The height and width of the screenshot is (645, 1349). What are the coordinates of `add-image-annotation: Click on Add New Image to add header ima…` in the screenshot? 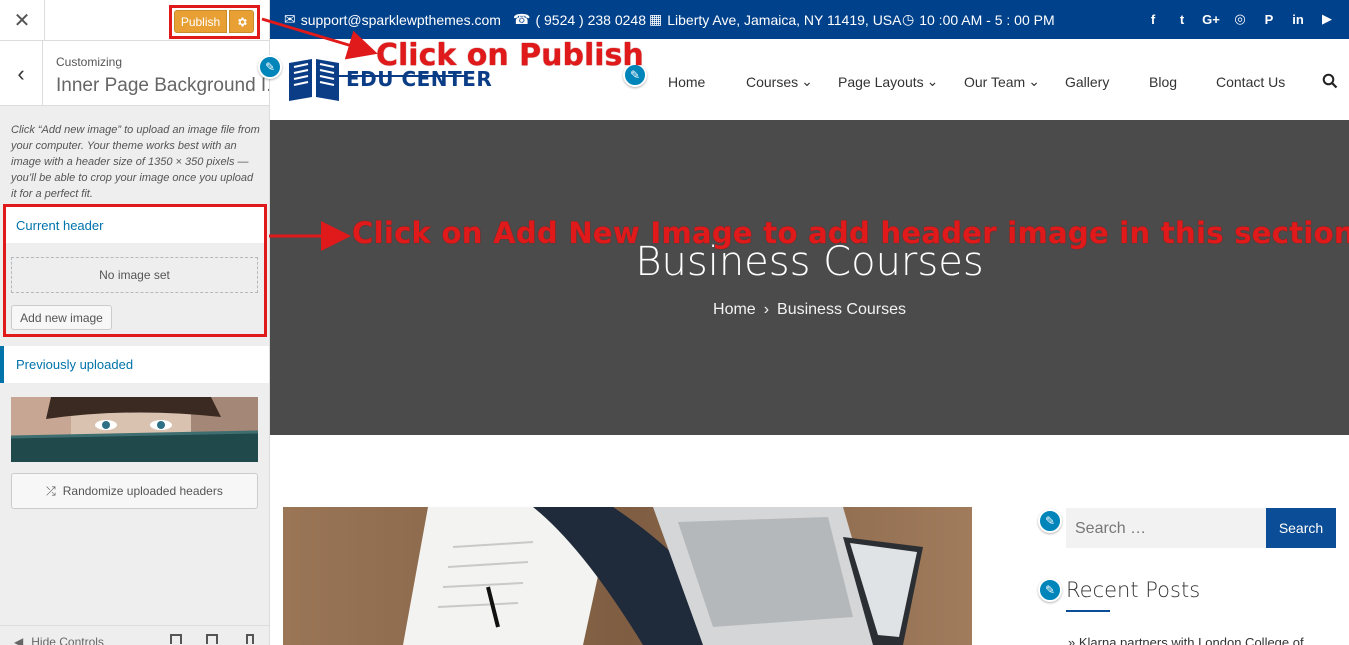 It's located at (850, 233).